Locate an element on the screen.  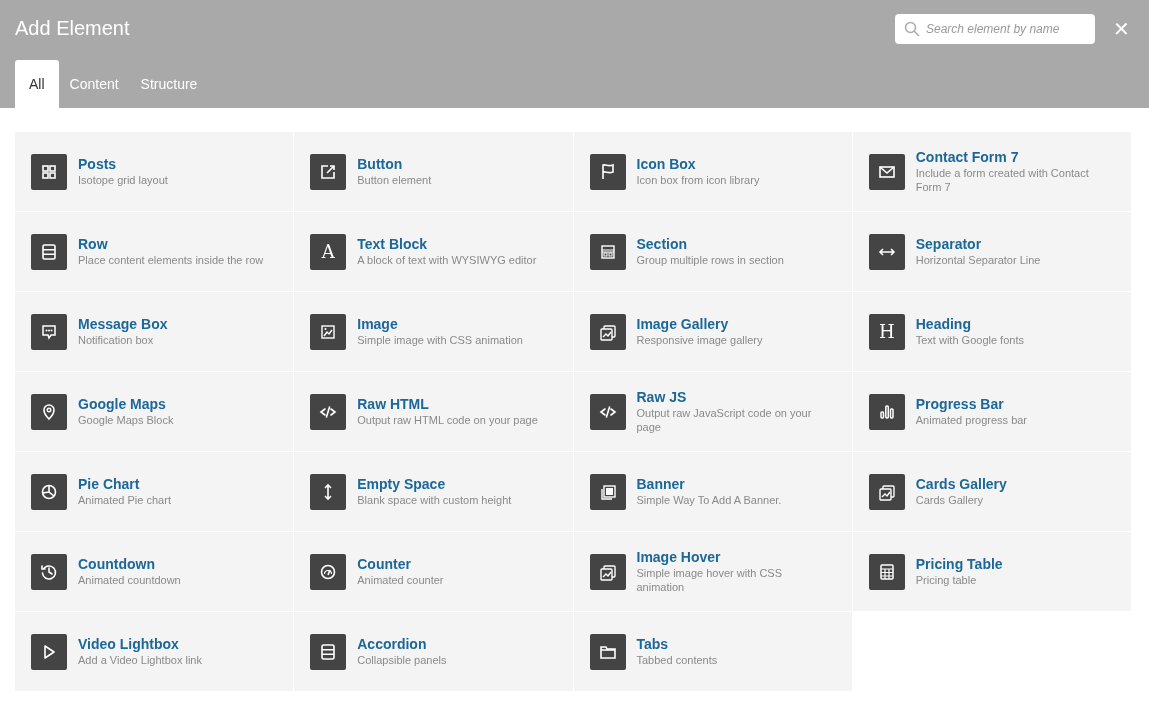
element-title: Image Gallery is located at coordinates (683, 324).